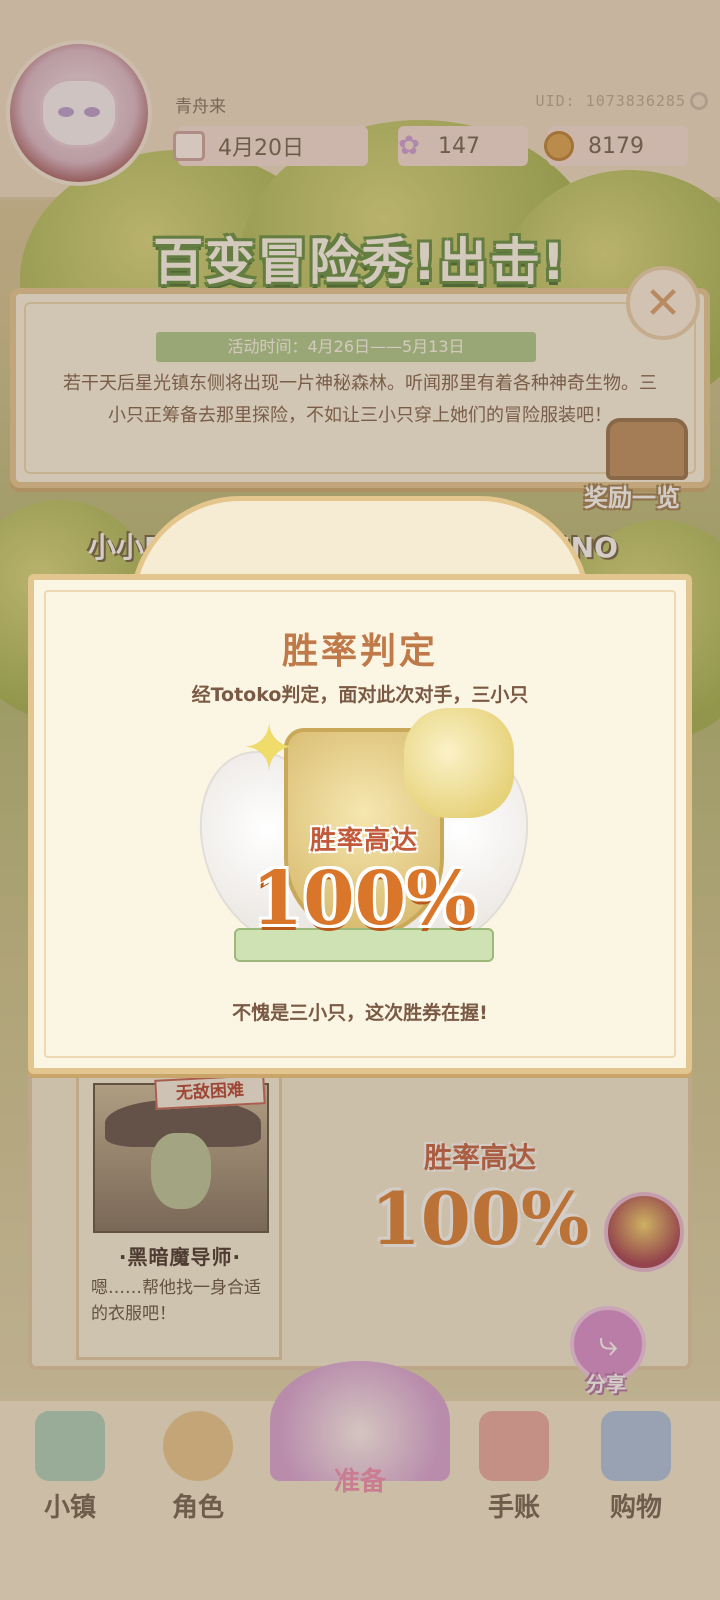 This screenshot has height=1600, width=720. Describe the element at coordinates (364, 899) in the screenshot. I see `winrate-value: 100%` at that location.